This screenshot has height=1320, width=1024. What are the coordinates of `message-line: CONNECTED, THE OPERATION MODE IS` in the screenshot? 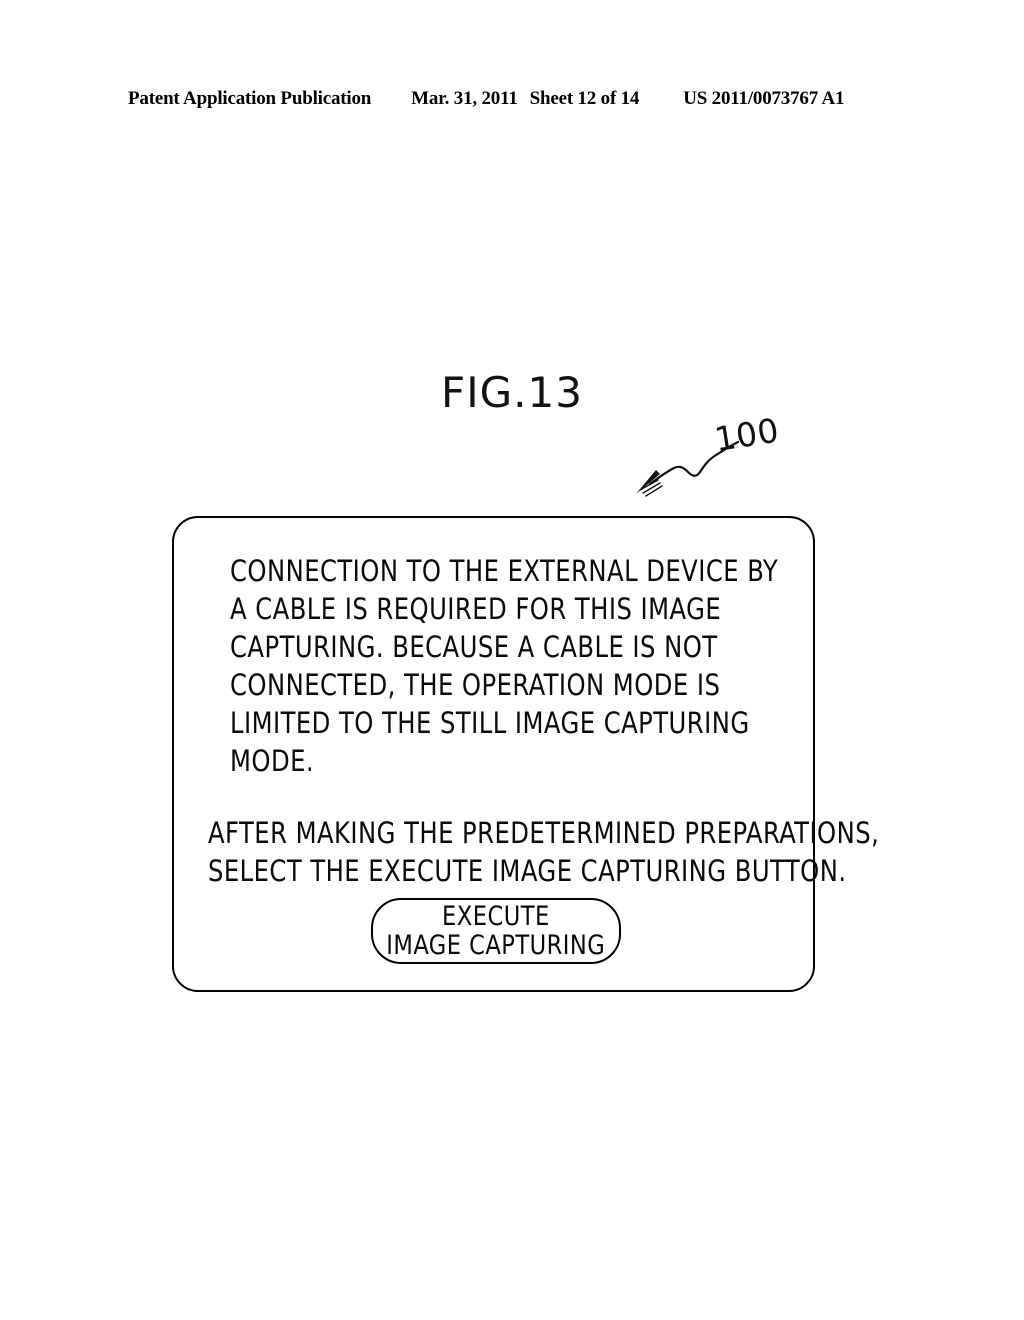 It's located at (475, 685).